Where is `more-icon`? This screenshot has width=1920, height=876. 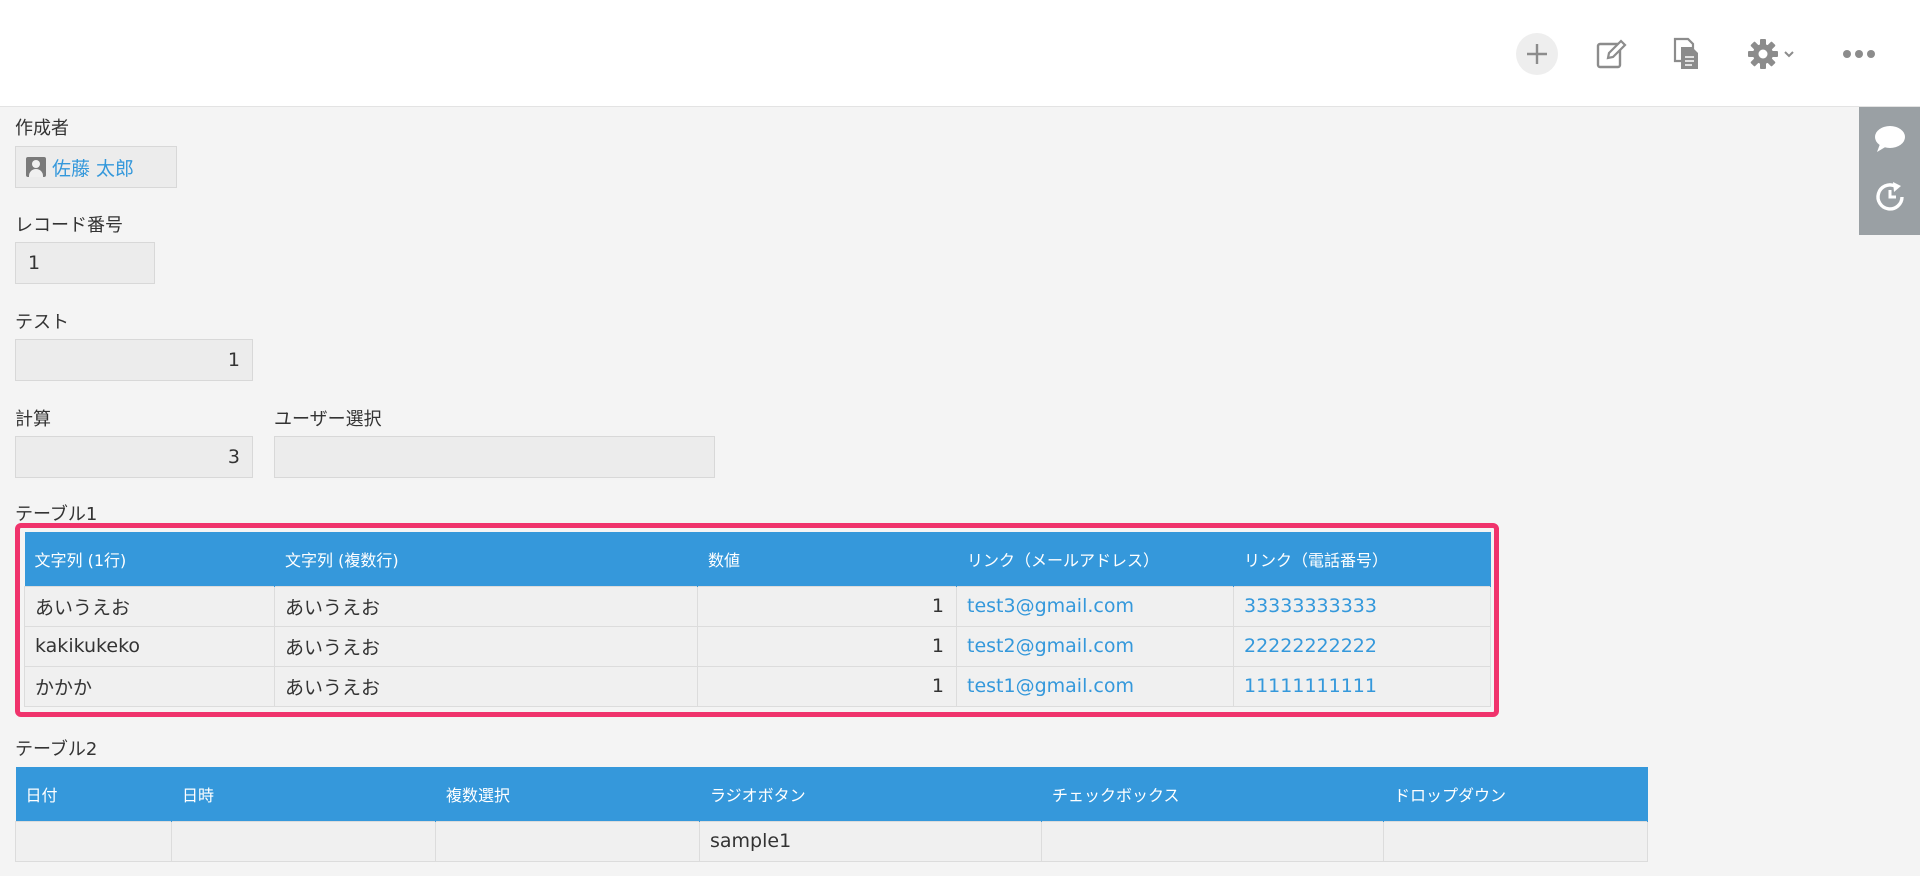 more-icon is located at coordinates (1859, 54).